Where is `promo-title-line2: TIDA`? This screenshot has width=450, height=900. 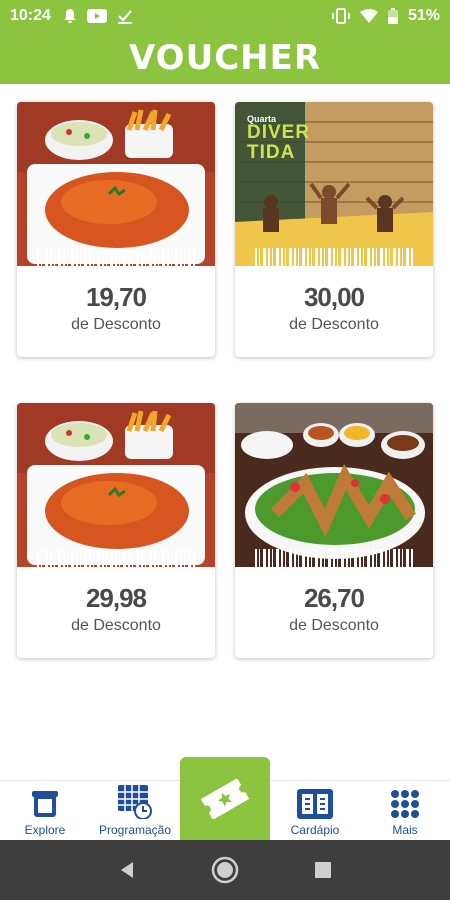 promo-title-line2: TIDA is located at coordinates (271, 152).